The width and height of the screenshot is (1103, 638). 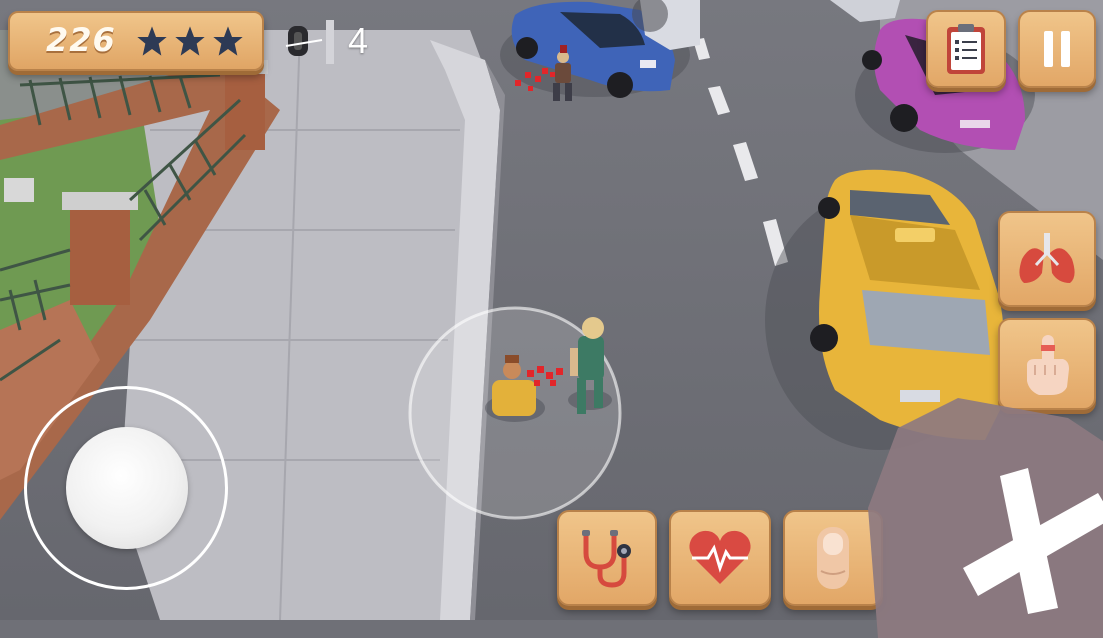 I want to click on finger-icon, so click(x=833, y=558).